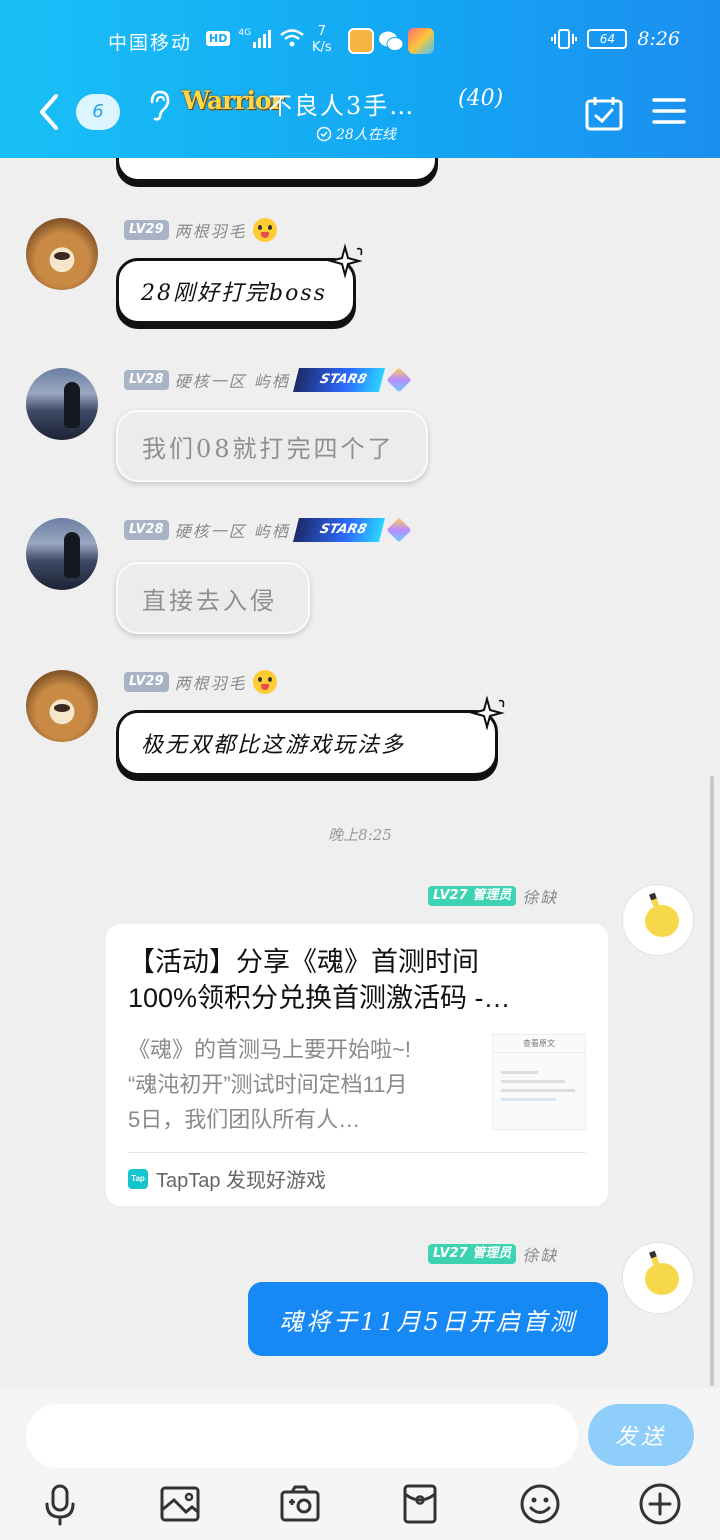  What do you see at coordinates (712, 1081) in the screenshot?
I see `scrollbar` at bounding box center [712, 1081].